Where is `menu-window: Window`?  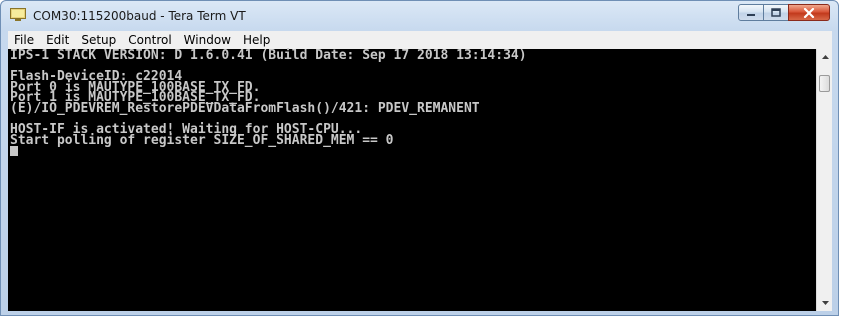 menu-window: Window is located at coordinates (207, 40).